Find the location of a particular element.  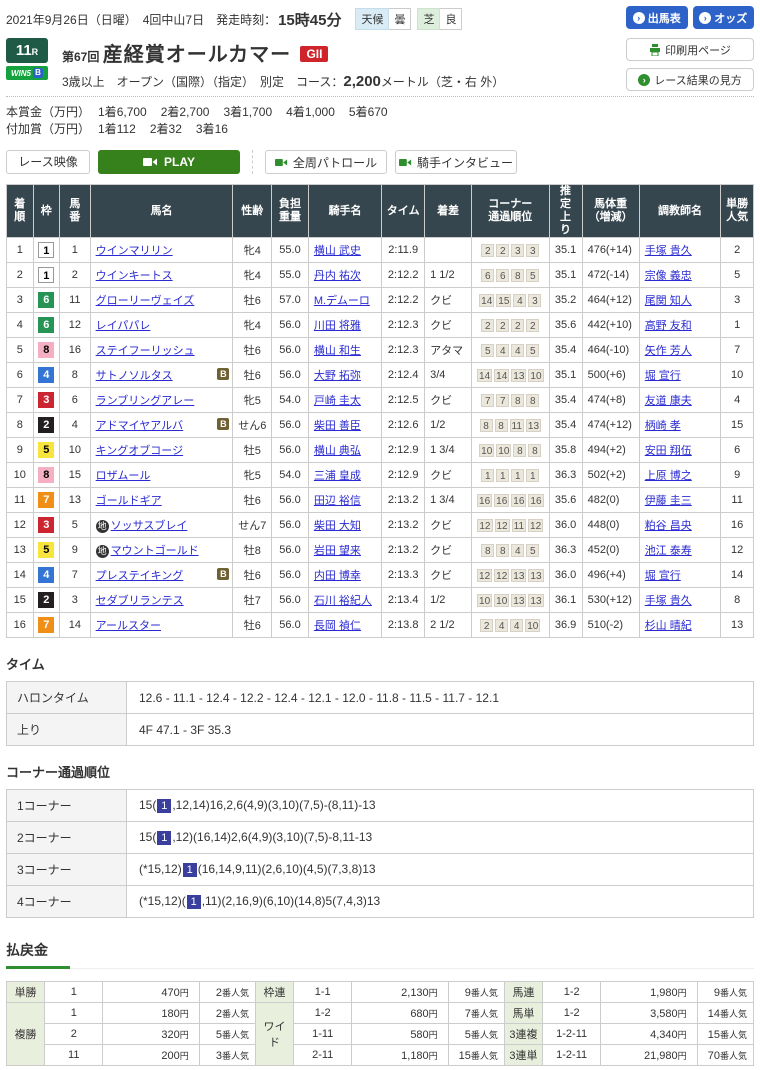

jockey-link: 長岡 禎仁 is located at coordinates (337, 626).